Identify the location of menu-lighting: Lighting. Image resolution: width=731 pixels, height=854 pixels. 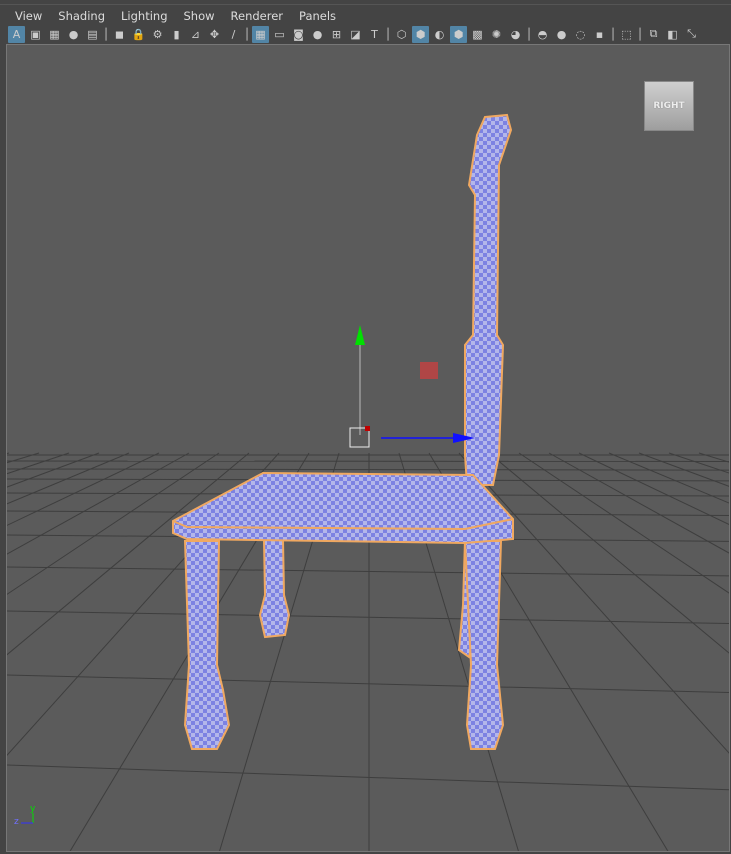
(144, 16).